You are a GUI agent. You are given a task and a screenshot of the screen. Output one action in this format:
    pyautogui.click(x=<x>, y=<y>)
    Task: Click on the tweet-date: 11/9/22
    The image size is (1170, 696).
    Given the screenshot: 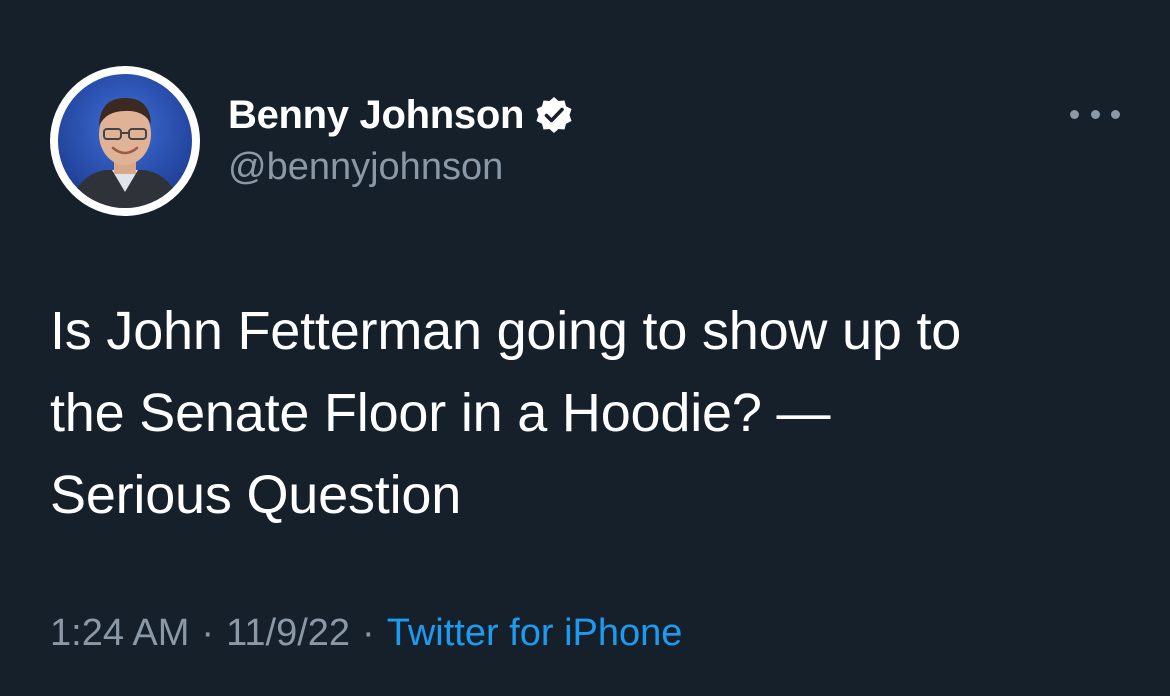 What is the action you would take?
    pyautogui.click(x=288, y=633)
    